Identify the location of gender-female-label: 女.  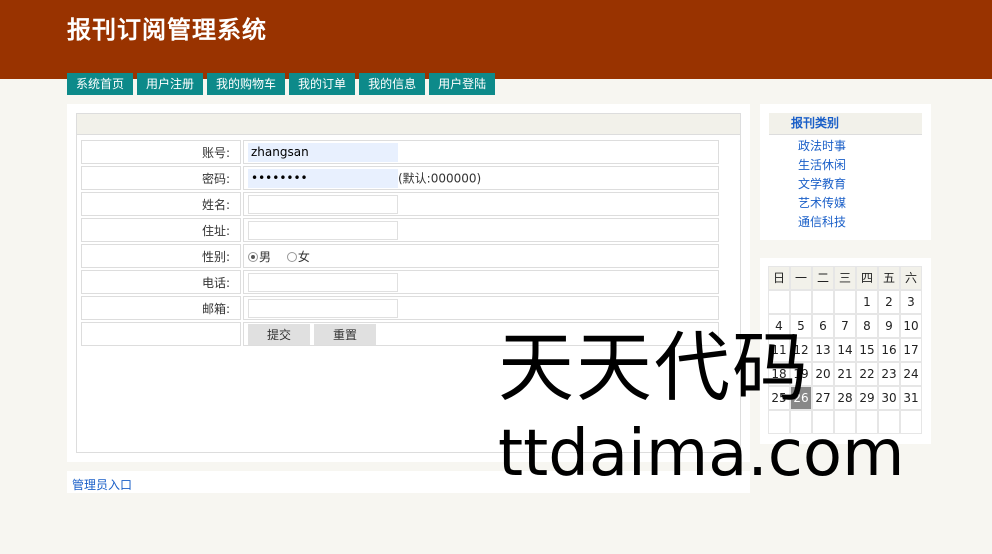
(303, 256).